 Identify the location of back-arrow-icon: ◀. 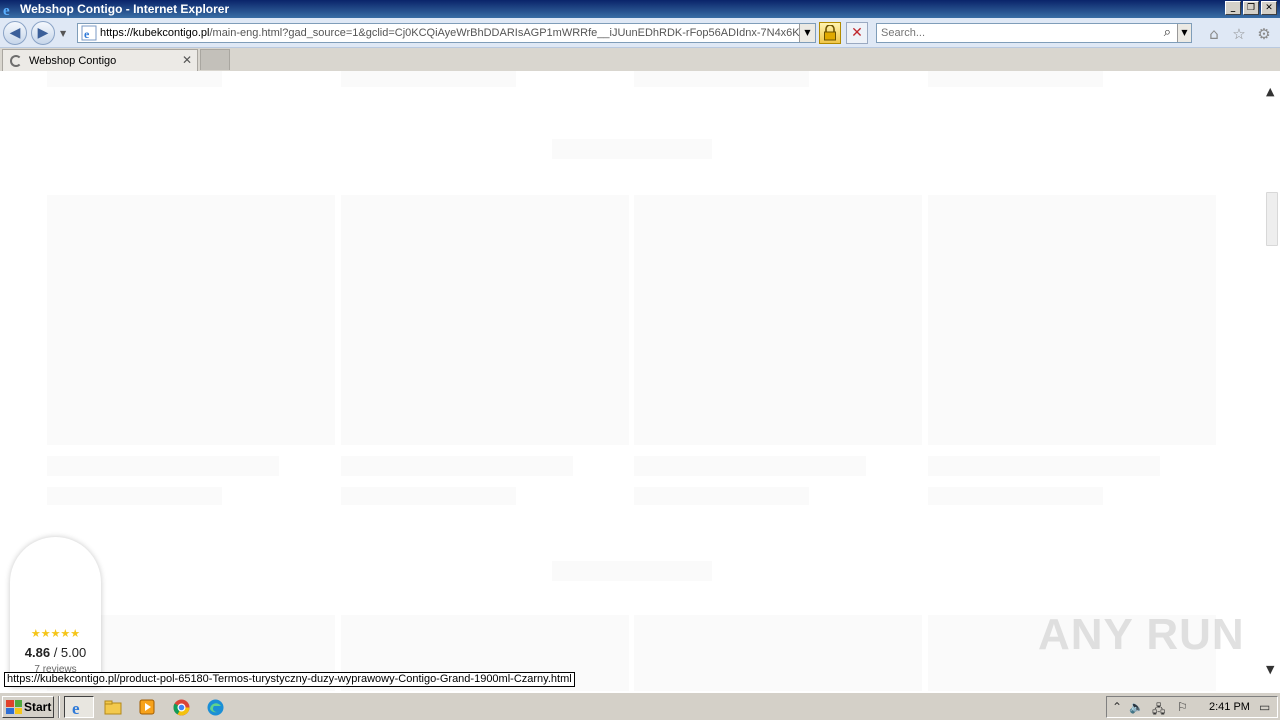
(15, 33).